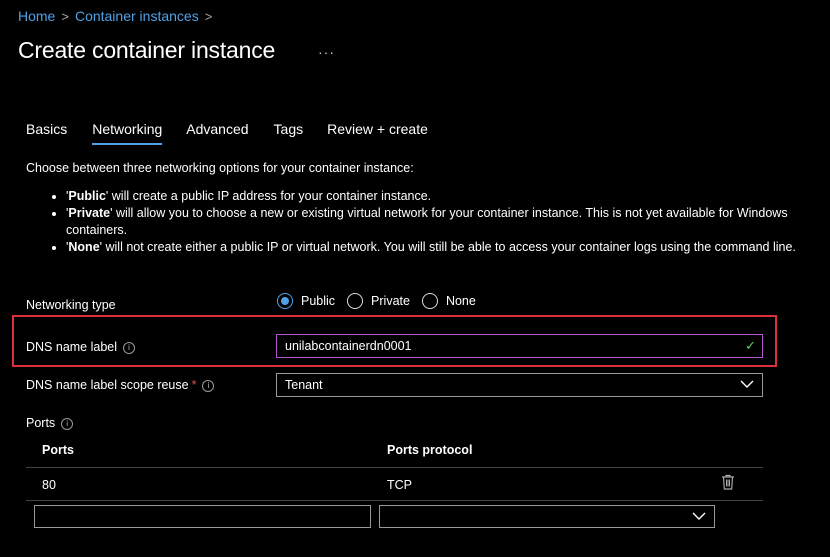 The width and height of the screenshot is (830, 557). I want to click on breadcrumb-home-link: Home, so click(36, 16).